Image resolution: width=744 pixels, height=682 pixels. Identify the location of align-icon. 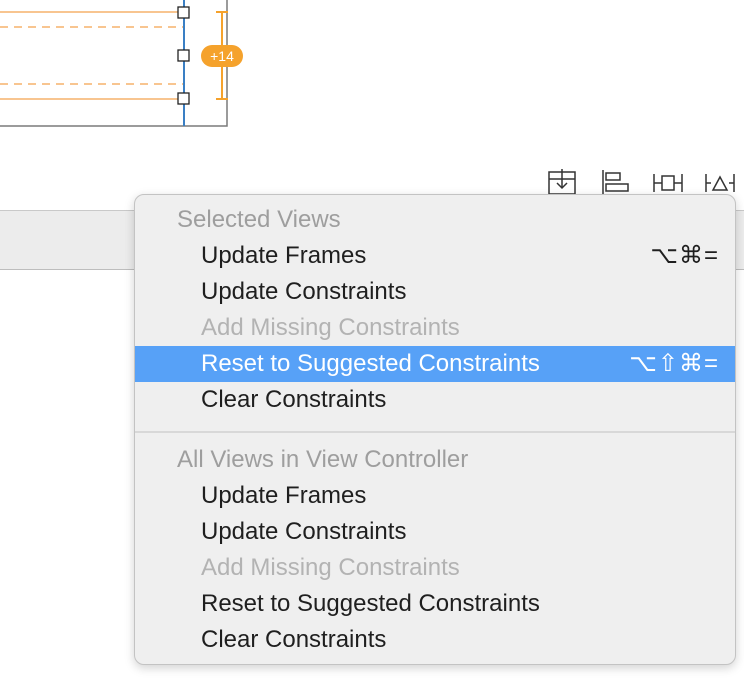
(616, 182).